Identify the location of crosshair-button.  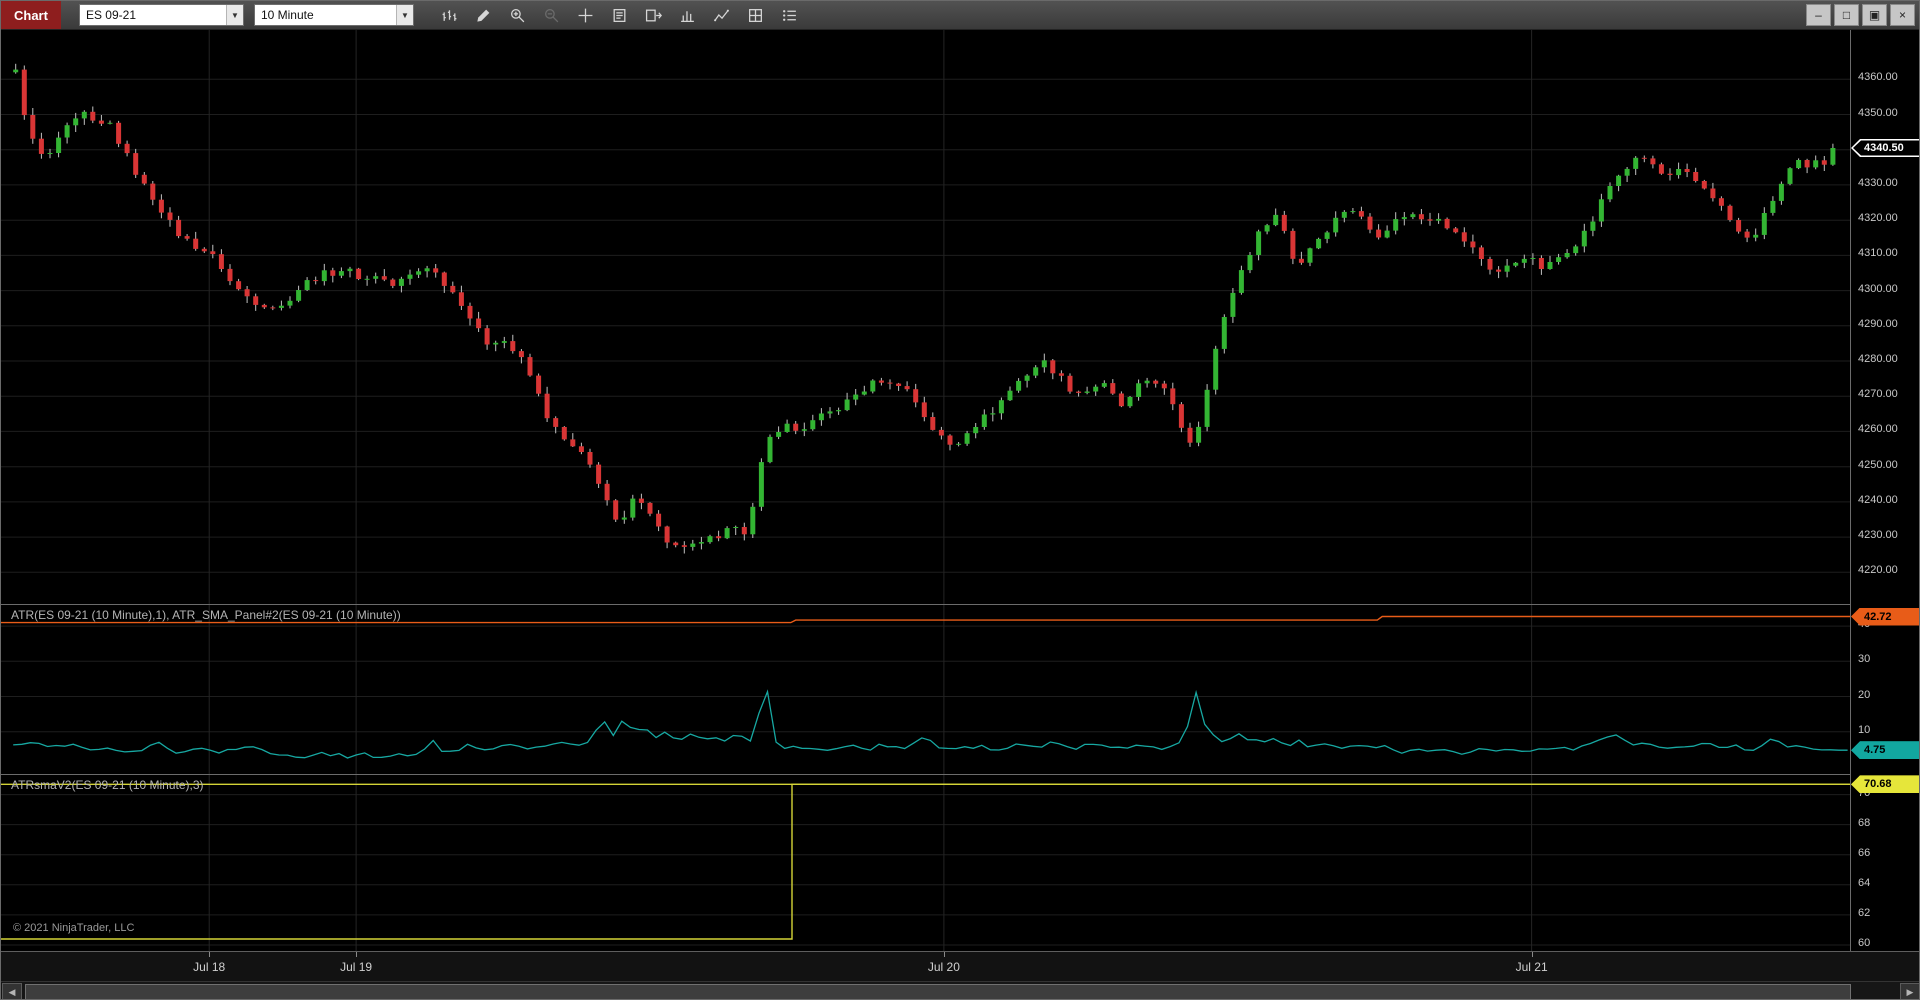
(585, 15).